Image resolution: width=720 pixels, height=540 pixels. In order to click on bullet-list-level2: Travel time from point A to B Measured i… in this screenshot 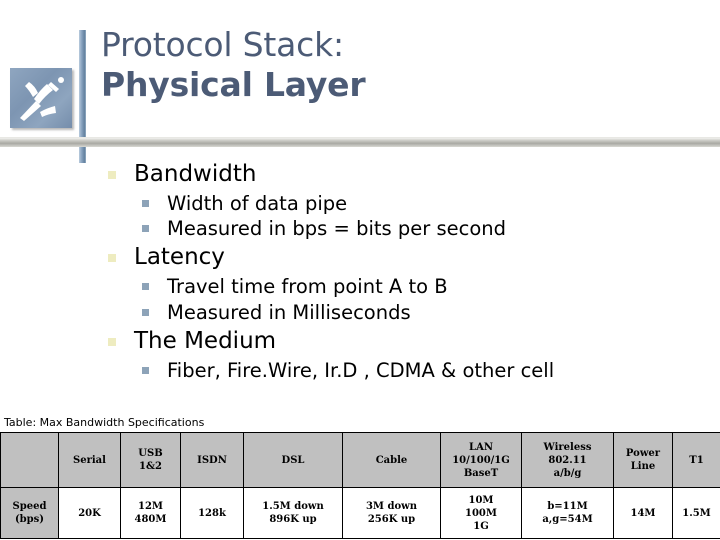, I will do `click(427, 299)`.